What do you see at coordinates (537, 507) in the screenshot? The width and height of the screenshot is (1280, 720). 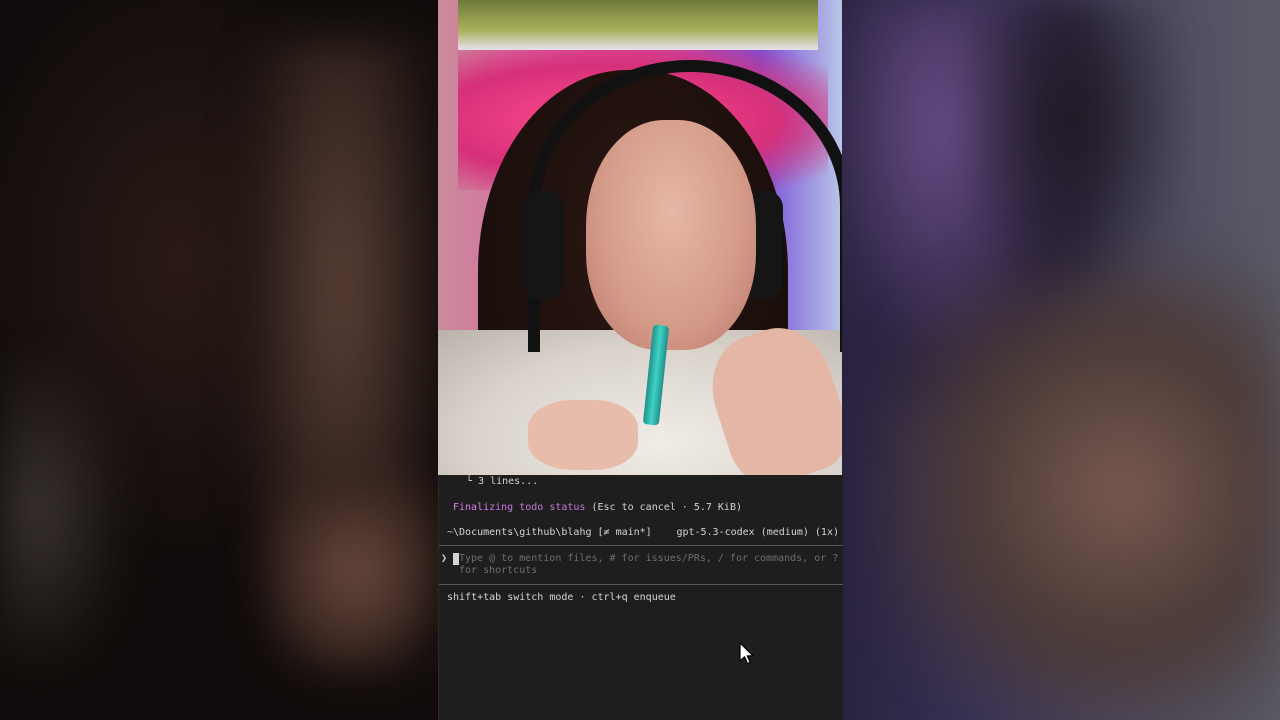 I see `activity-status-text-b: zing todo status` at bounding box center [537, 507].